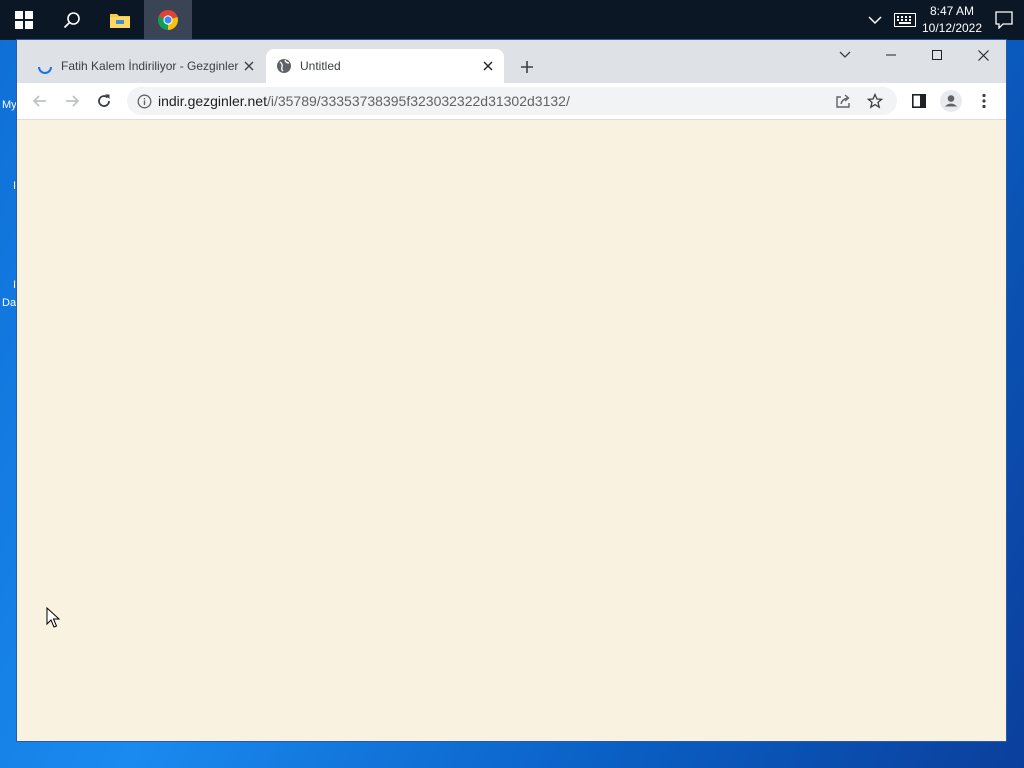 This screenshot has width=1024, height=768. What do you see at coordinates (40, 101) in the screenshot?
I see `back-arrow-icon` at bounding box center [40, 101].